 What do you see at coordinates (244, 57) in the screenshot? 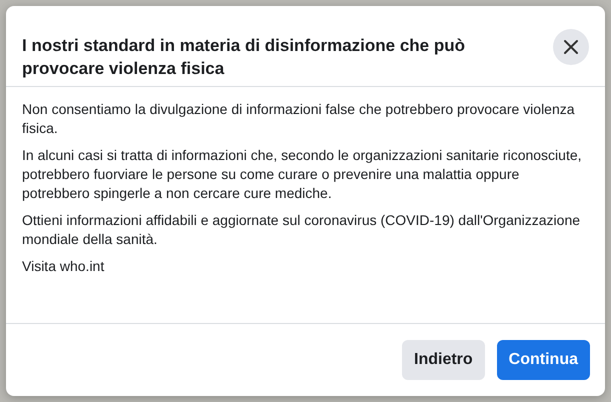
I see `dialog-title: I nostri standard in materia di disinformazione che può provocare violenza fisica` at bounding box center [244, 57].